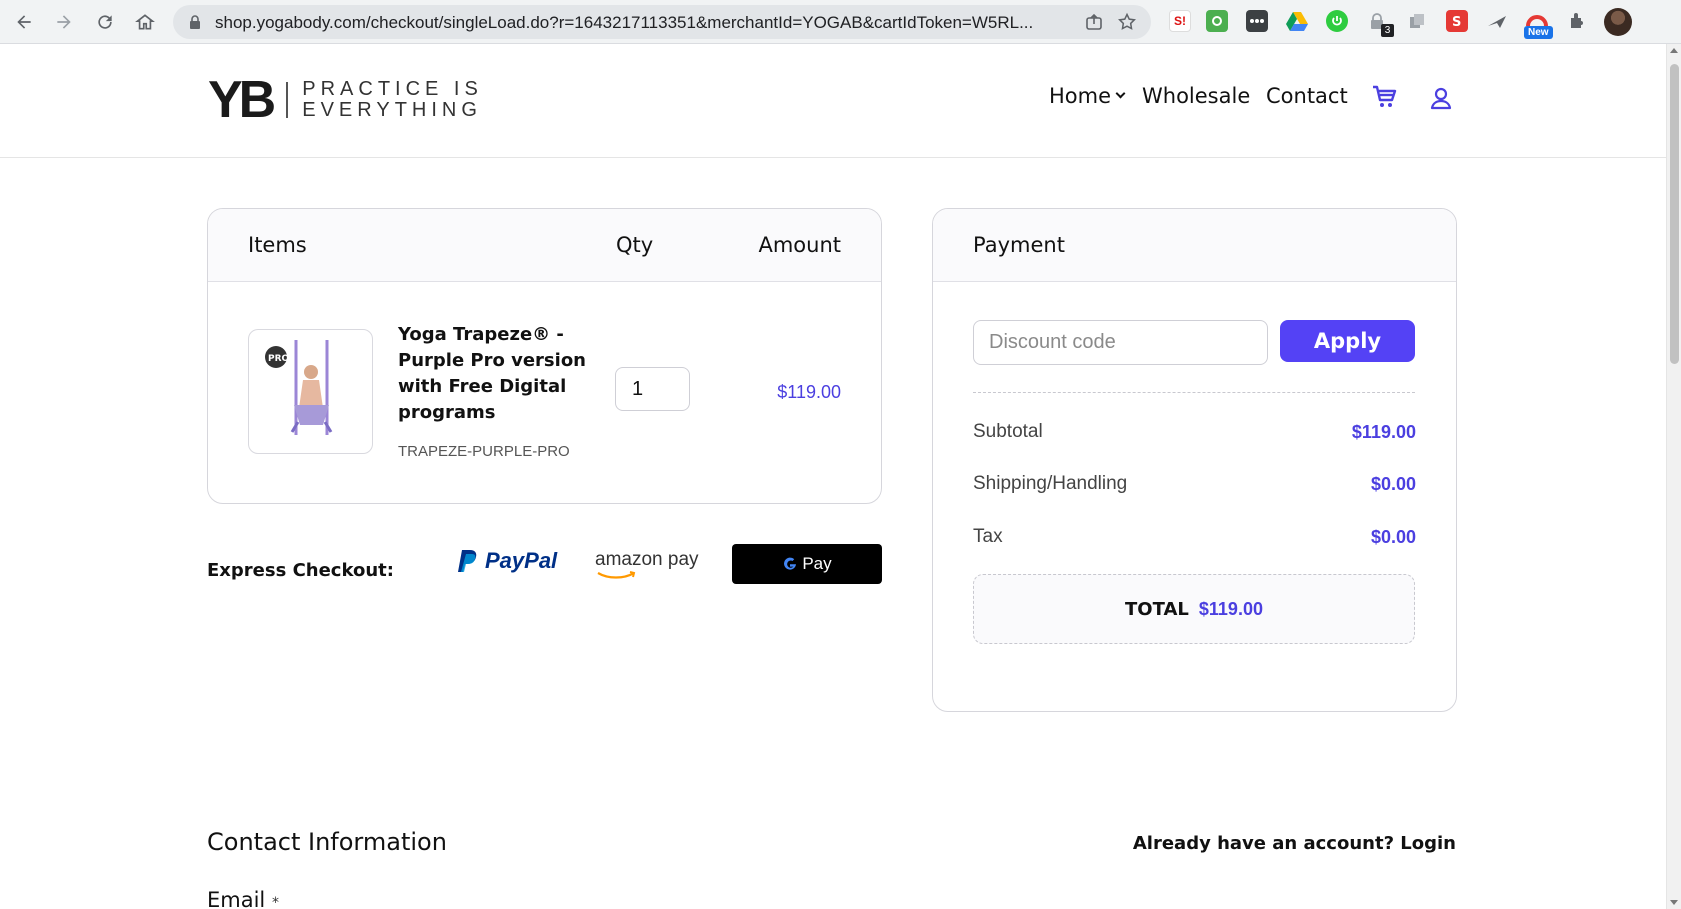 The height and width of the screenshot is (909, 1681). What do you see at coordinates (1008, 431) in the screenshot?
I see `subtotal-label: Subtotal` at bounding box center [1008, 431].